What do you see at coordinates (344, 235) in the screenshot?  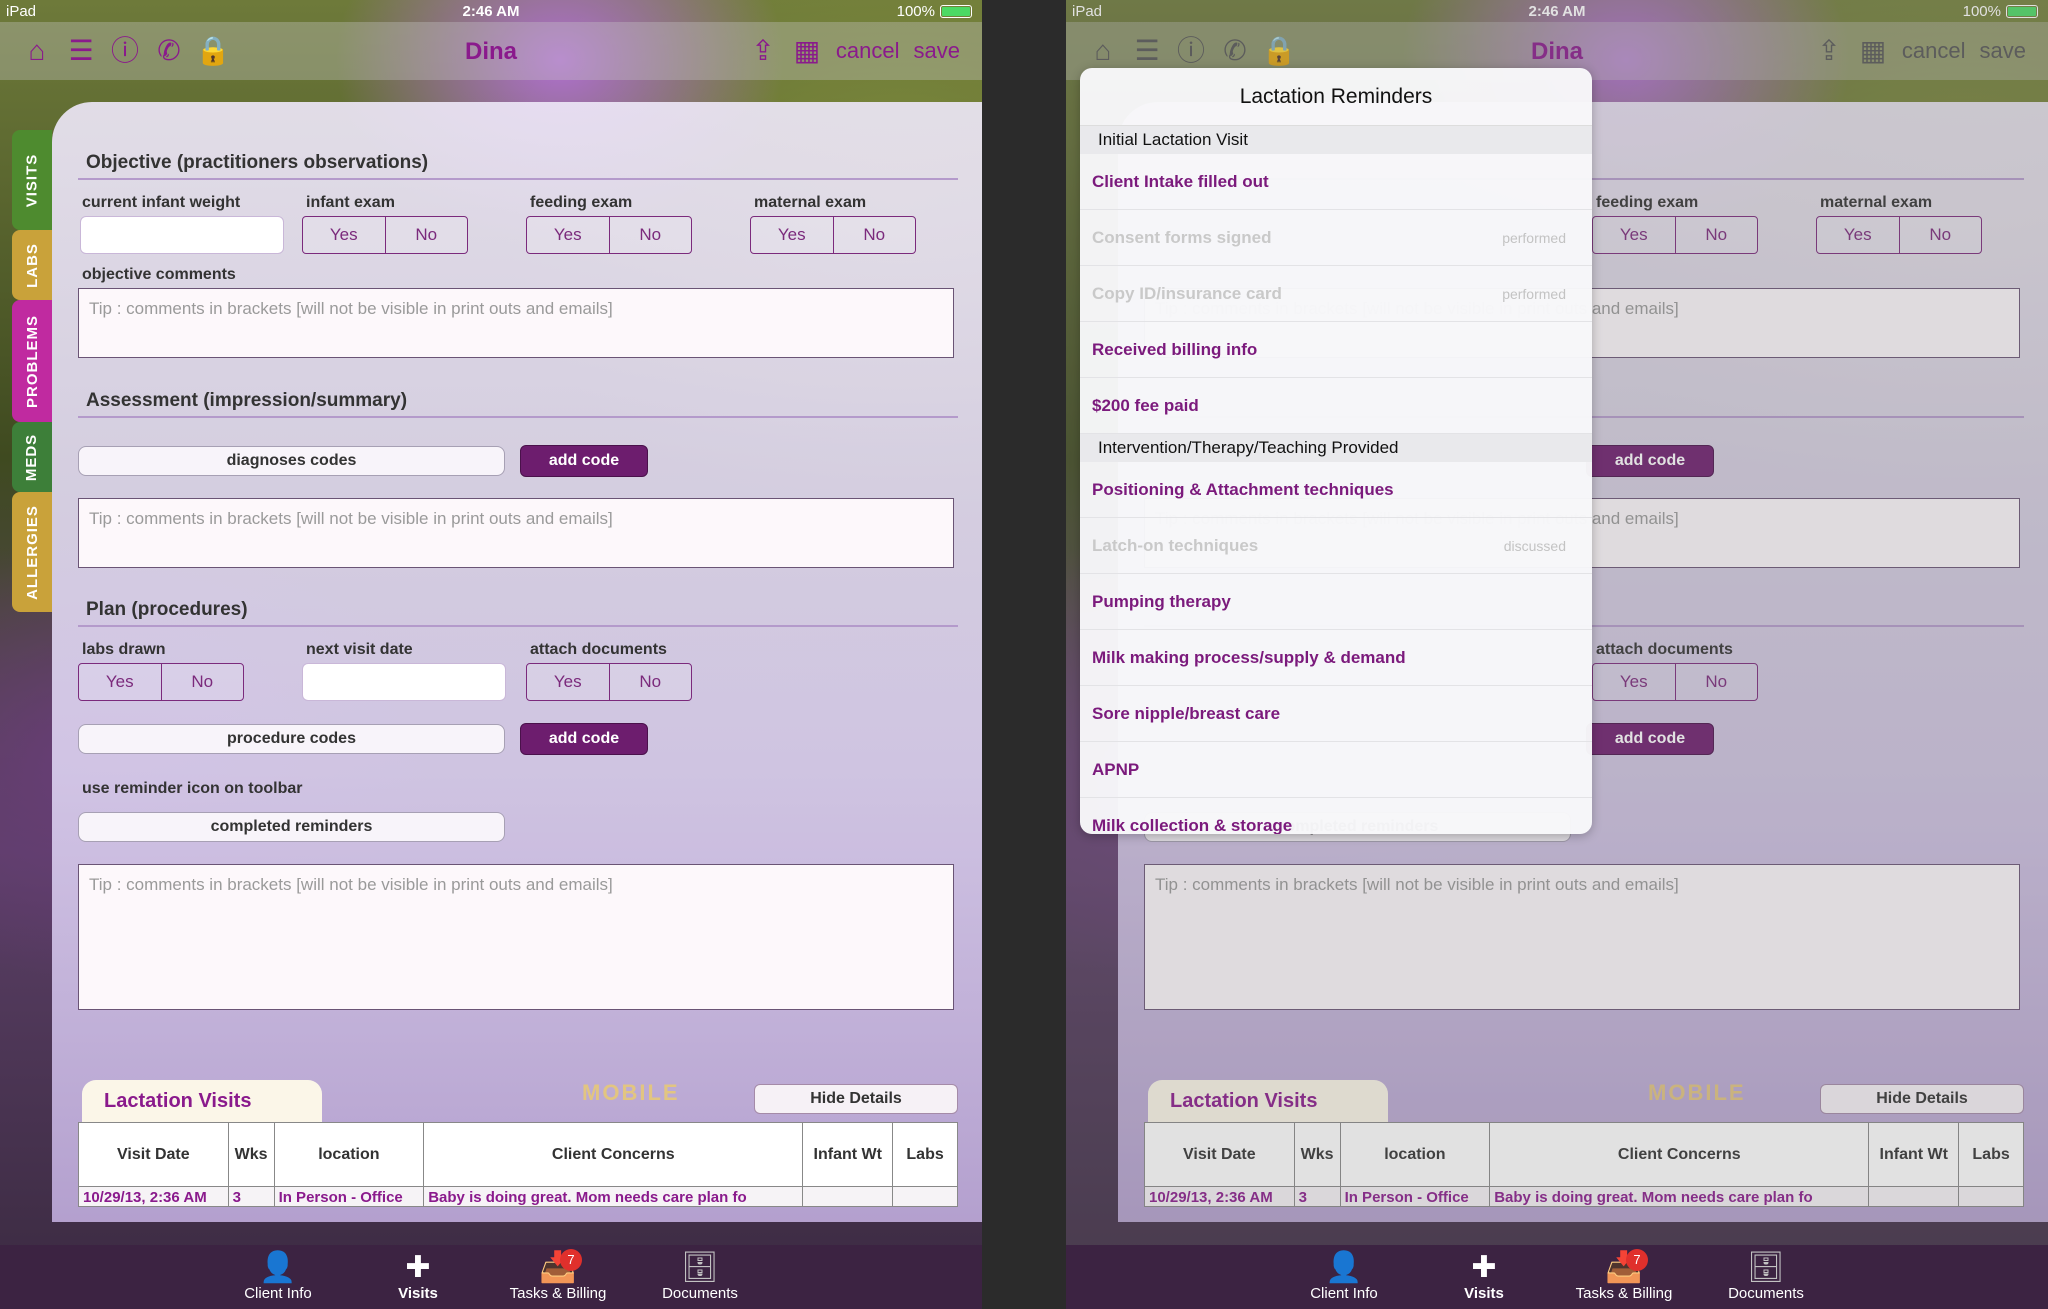 I see `infant-exam-yes: Yes` at bounding box center [344, 235].